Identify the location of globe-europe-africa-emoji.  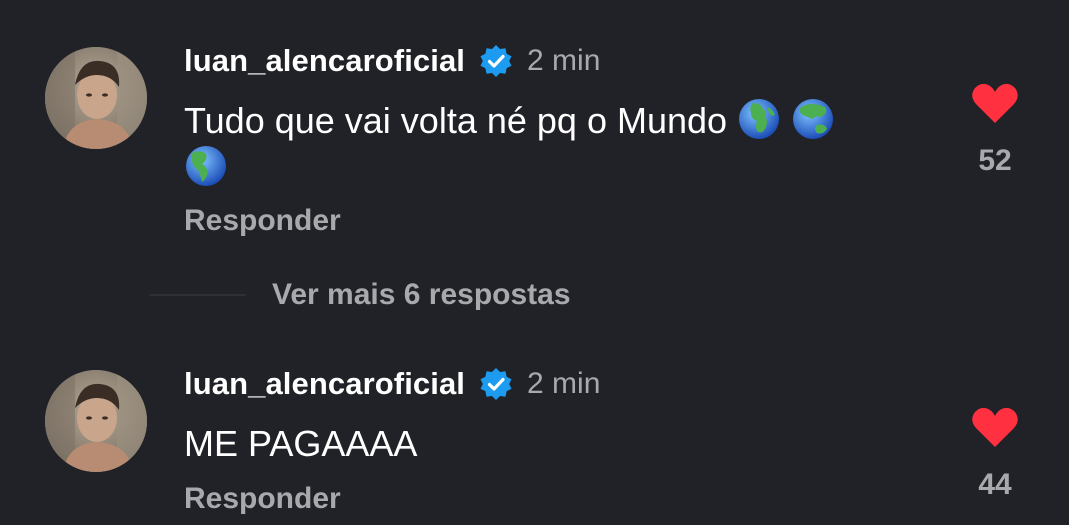
(759, 119).